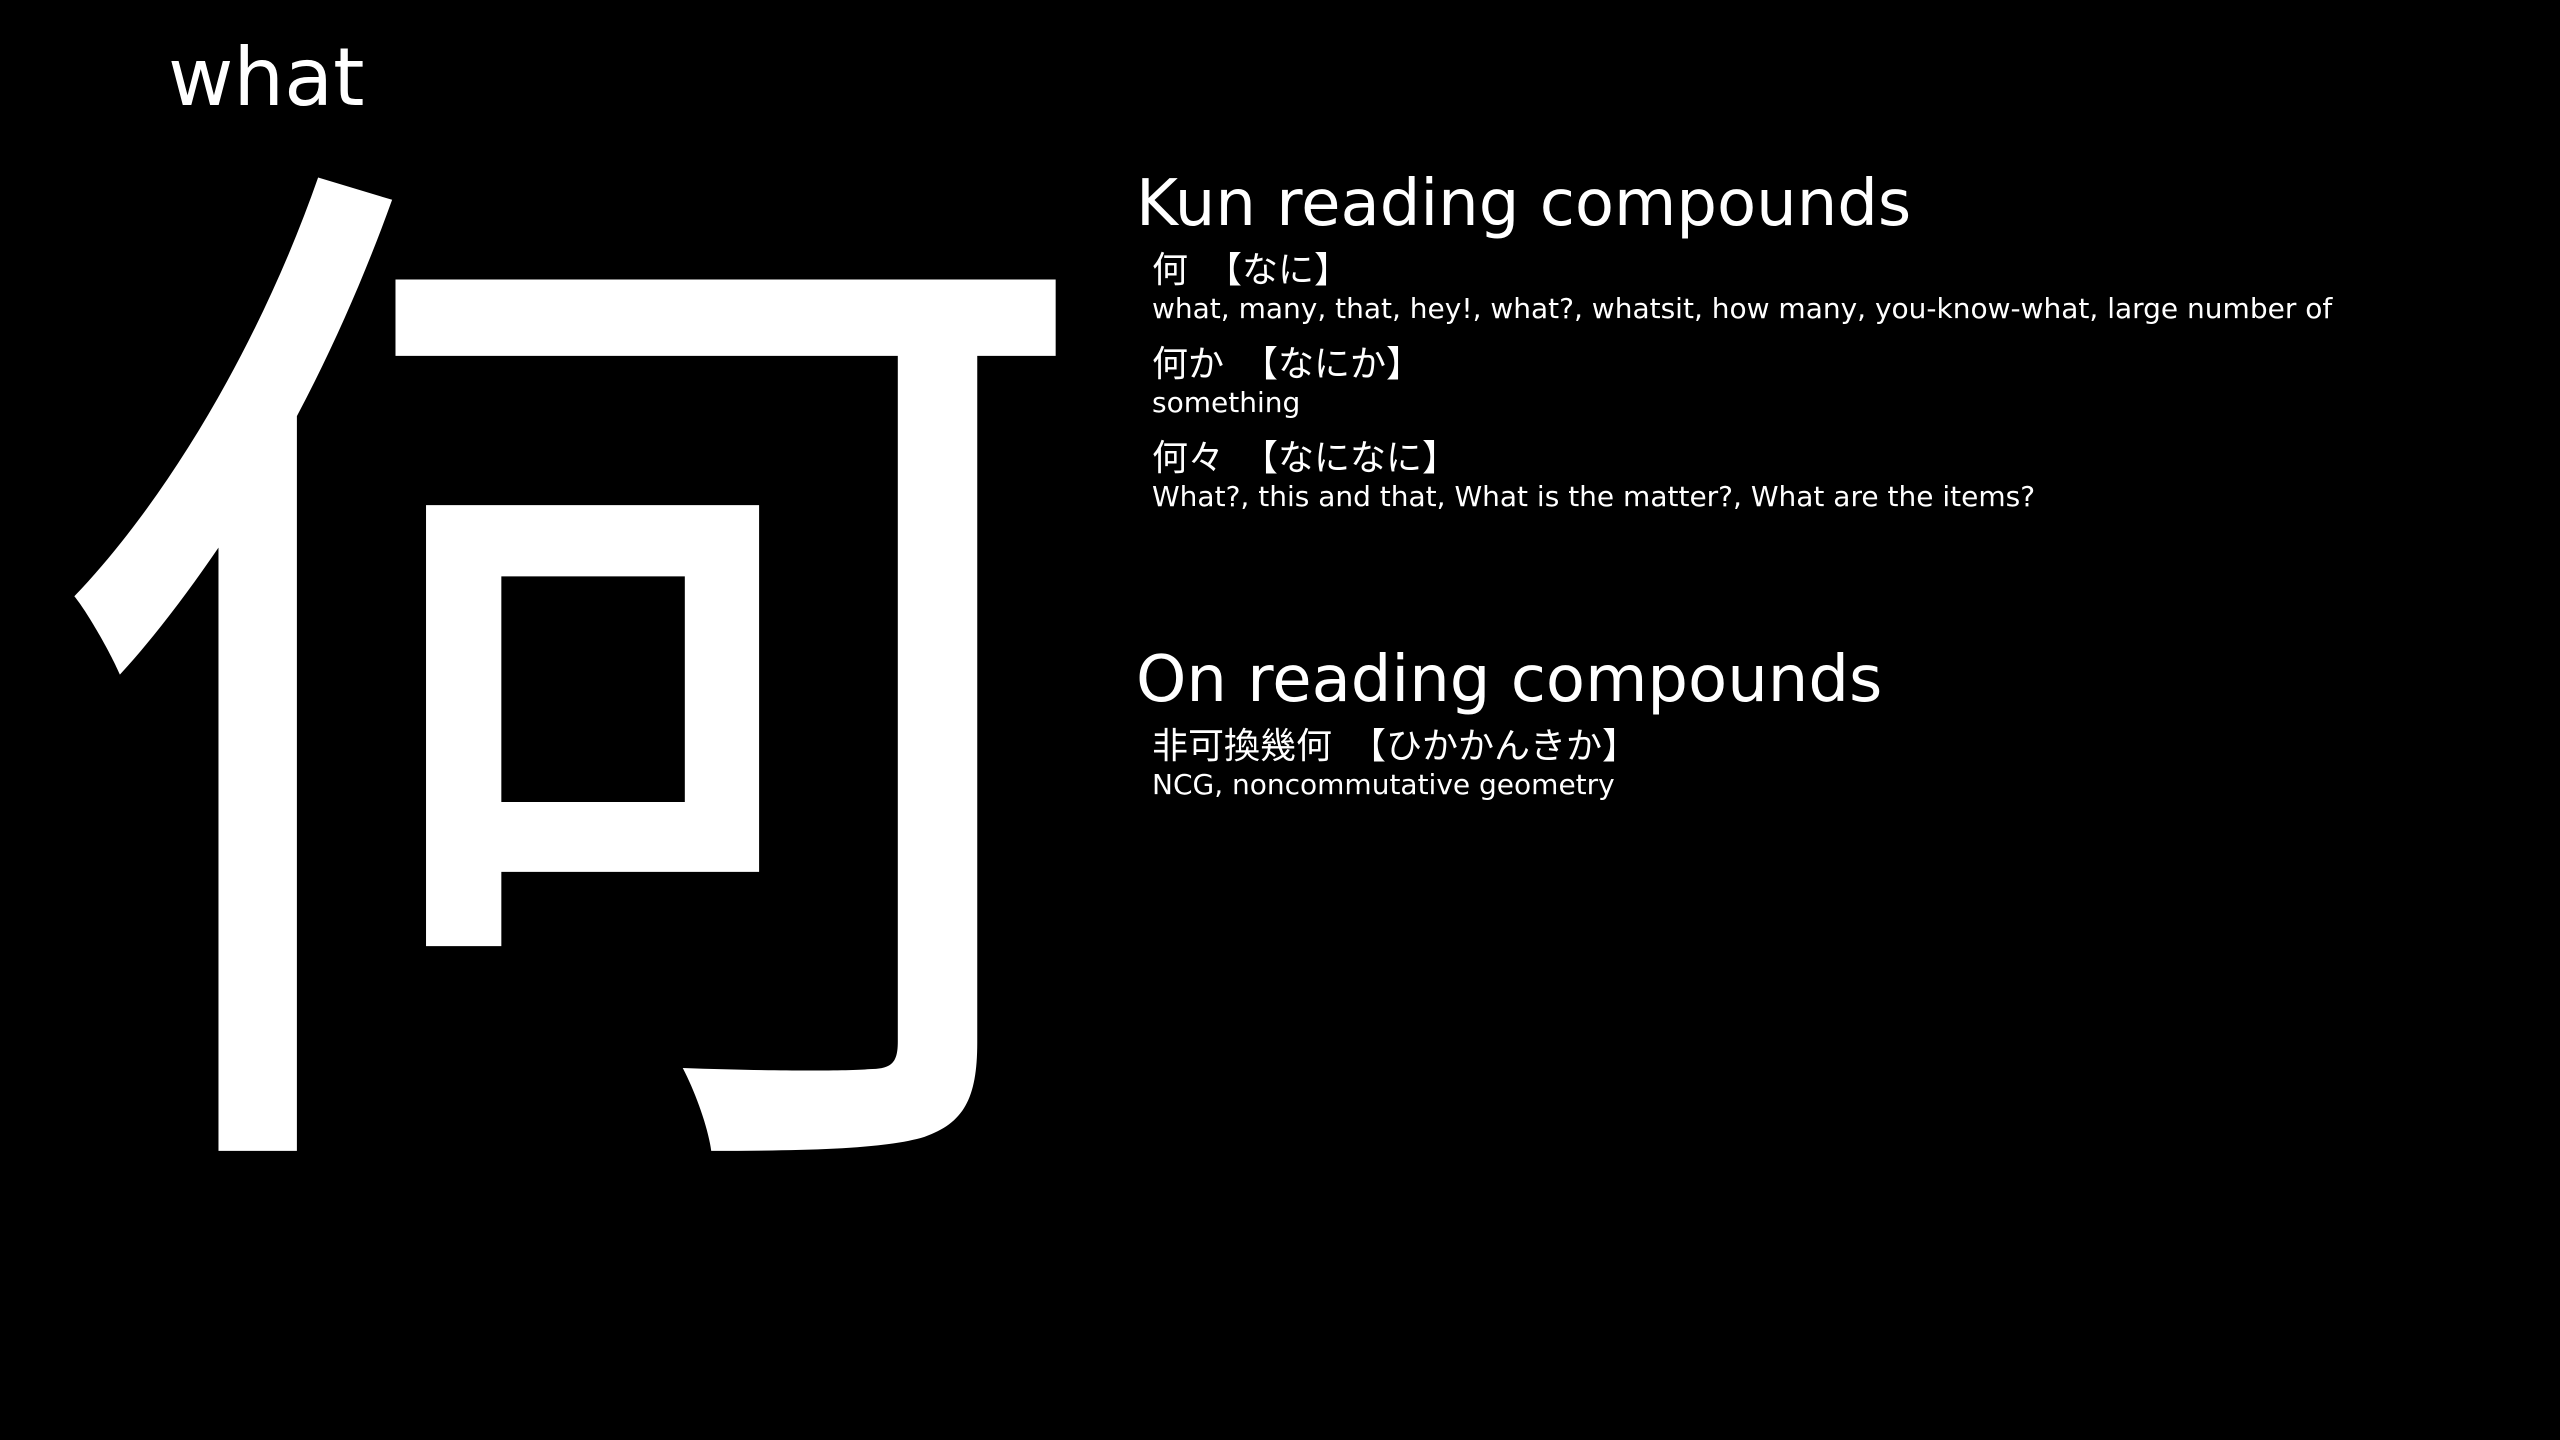 This screenshot has width=2560, height=1440. Describe the element at coordinates (1278, 270) in the screenshot. I see `compound-reading: 【なに】` at that location.